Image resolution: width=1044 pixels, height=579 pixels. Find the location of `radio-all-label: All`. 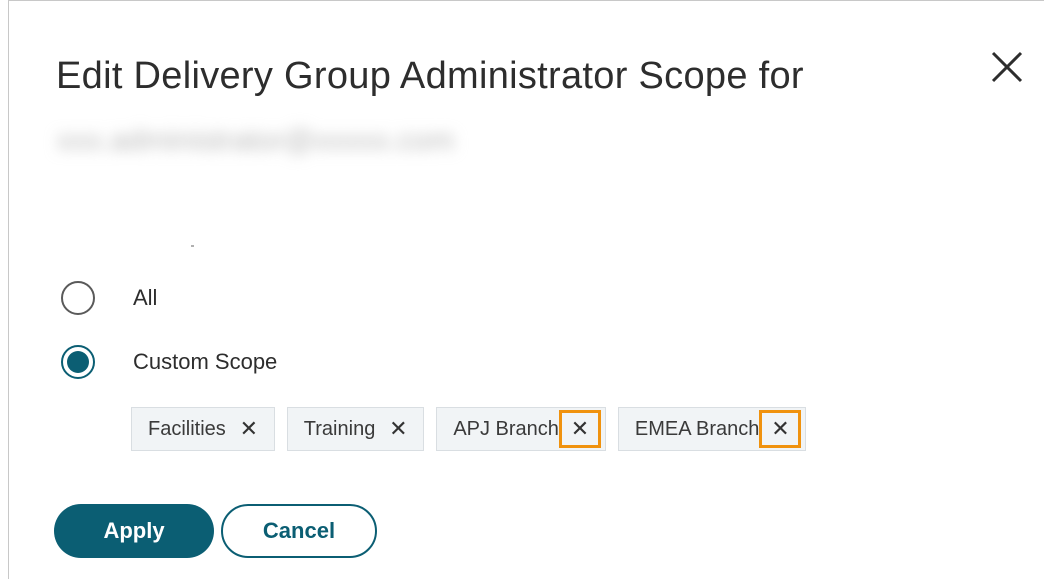

radio-all-label: All is located at coordinates (145, 297).